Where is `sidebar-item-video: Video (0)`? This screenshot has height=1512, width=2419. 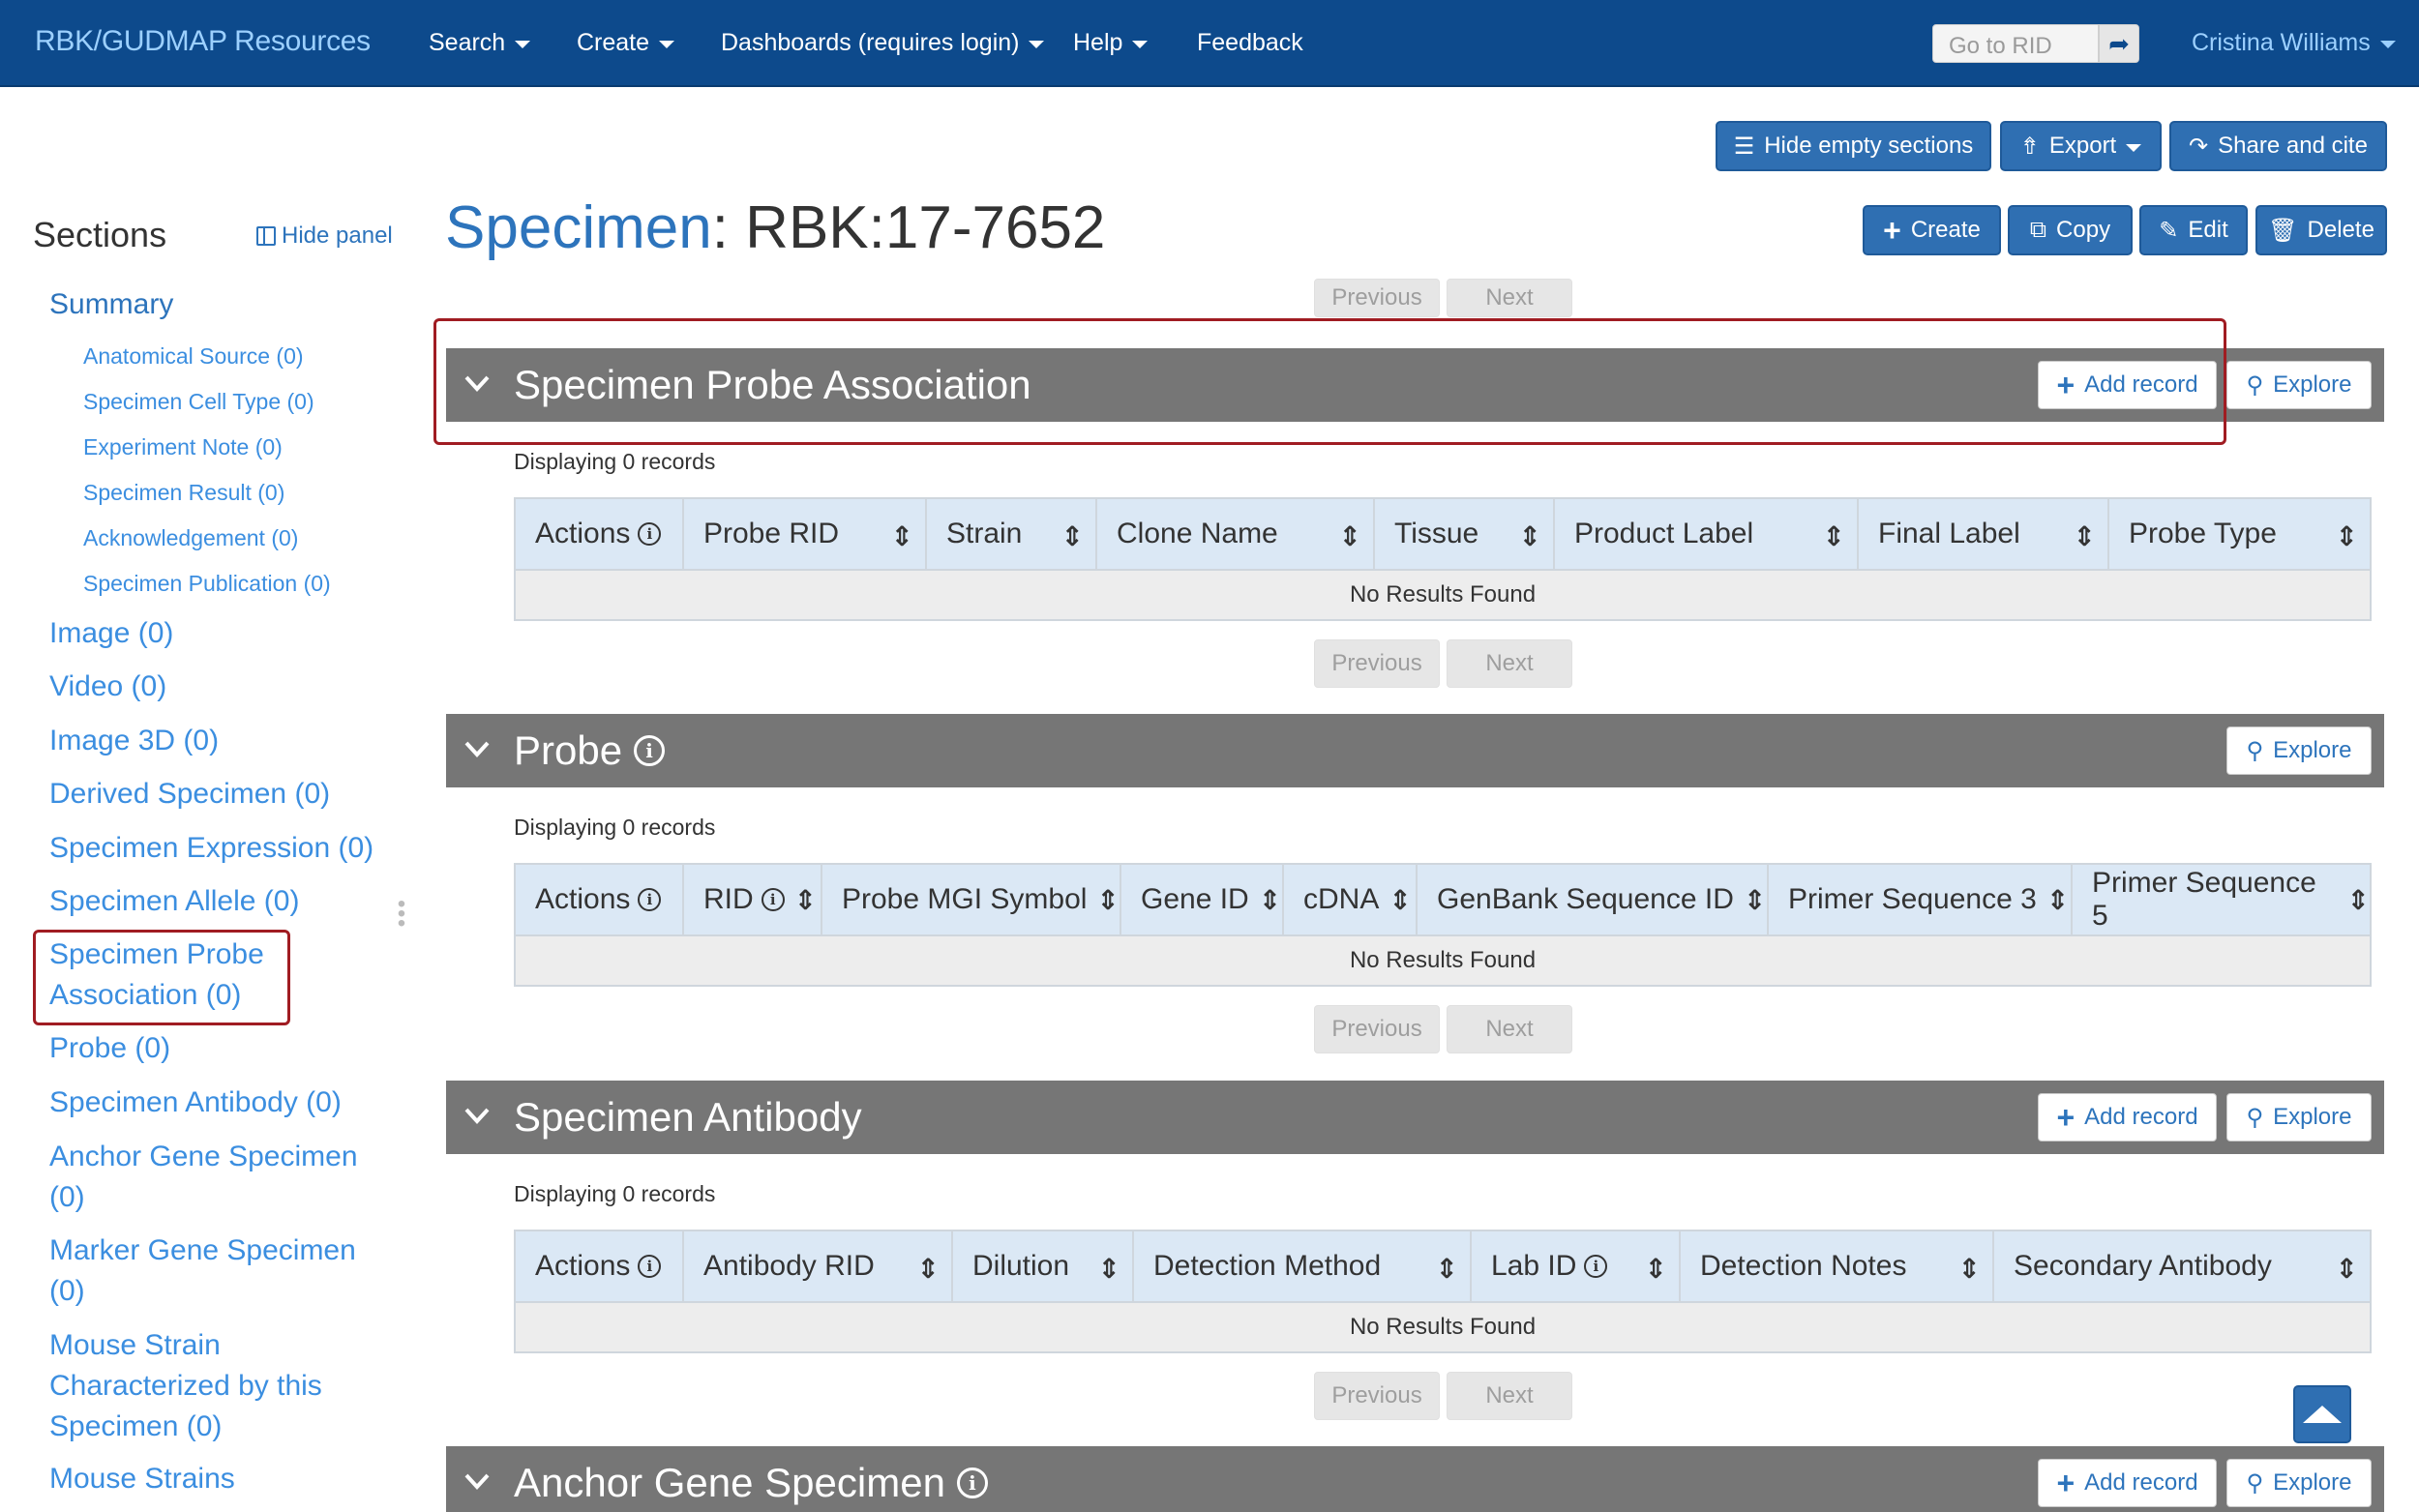 sidebar-item-video: Video (0) is located at coordinates (108, 687).